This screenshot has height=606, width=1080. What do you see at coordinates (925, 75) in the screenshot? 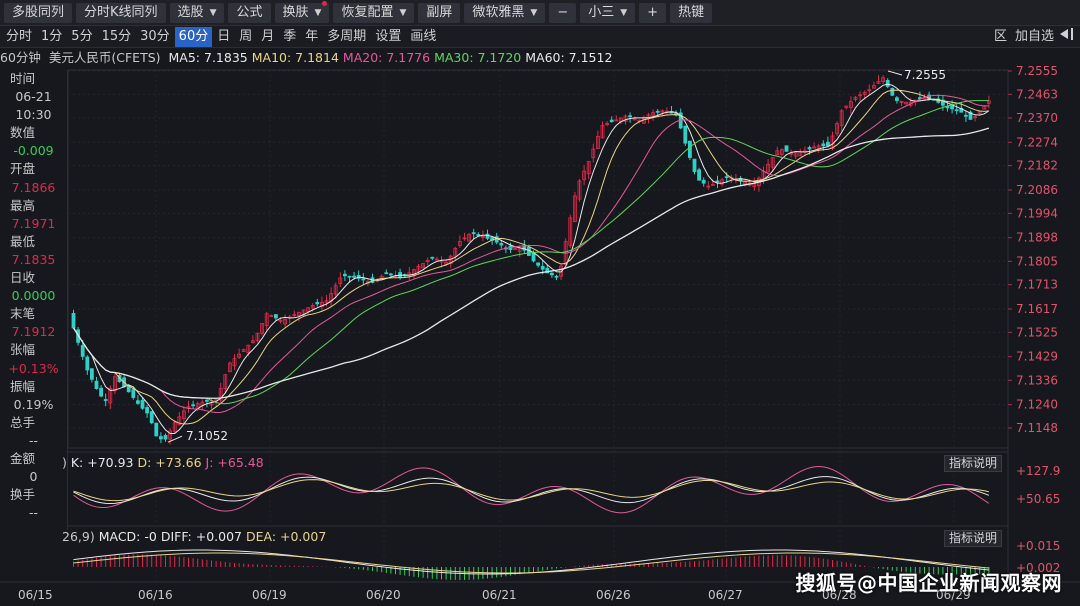
I see `high-marker-label: 7.2555` at bounding box center [925, 75].